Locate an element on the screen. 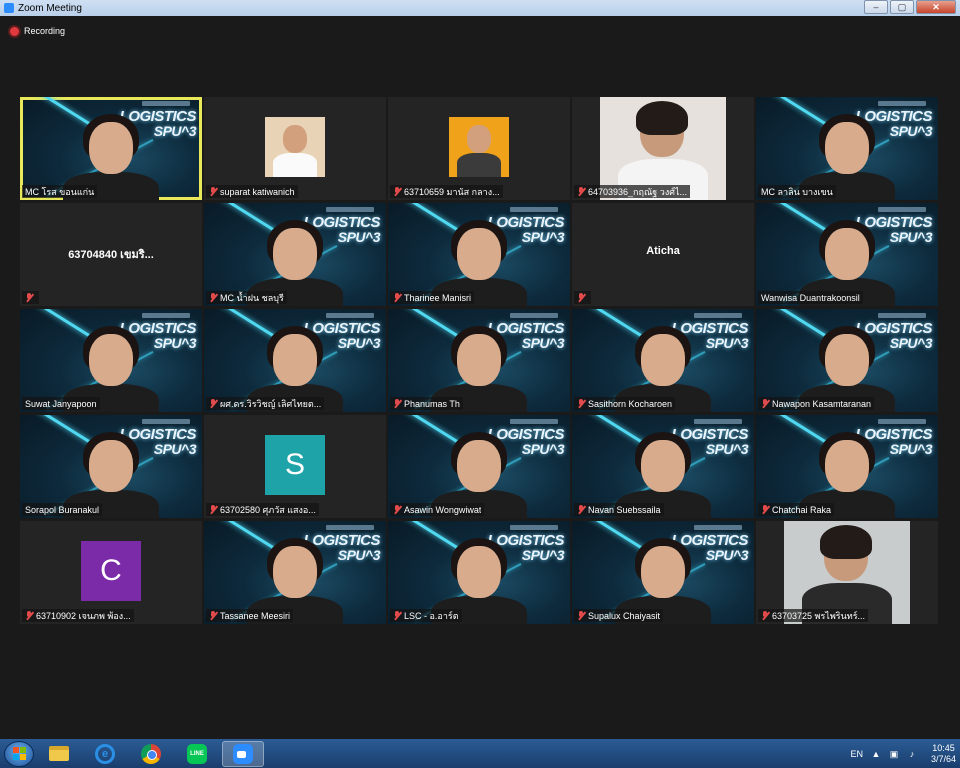  participant-tile: LOGISTICS SPU^3 MC น้ำฝน ชลบุรี is located at coordinates (295, 254).